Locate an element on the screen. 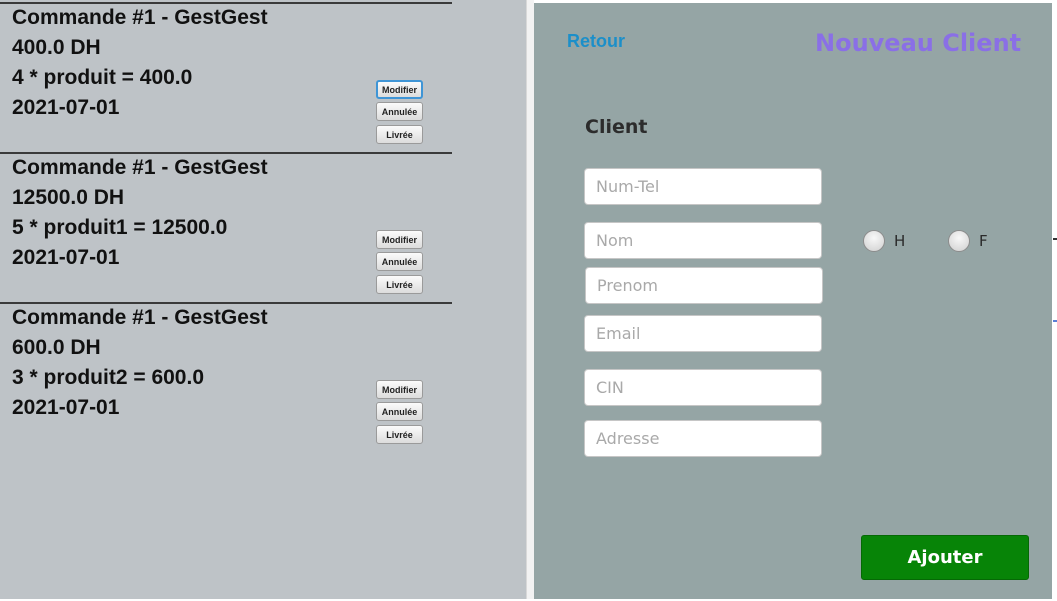 The height and width of the screenshot is (601, 1057). gender-radio-female: F is located at coordinates (968, 241).